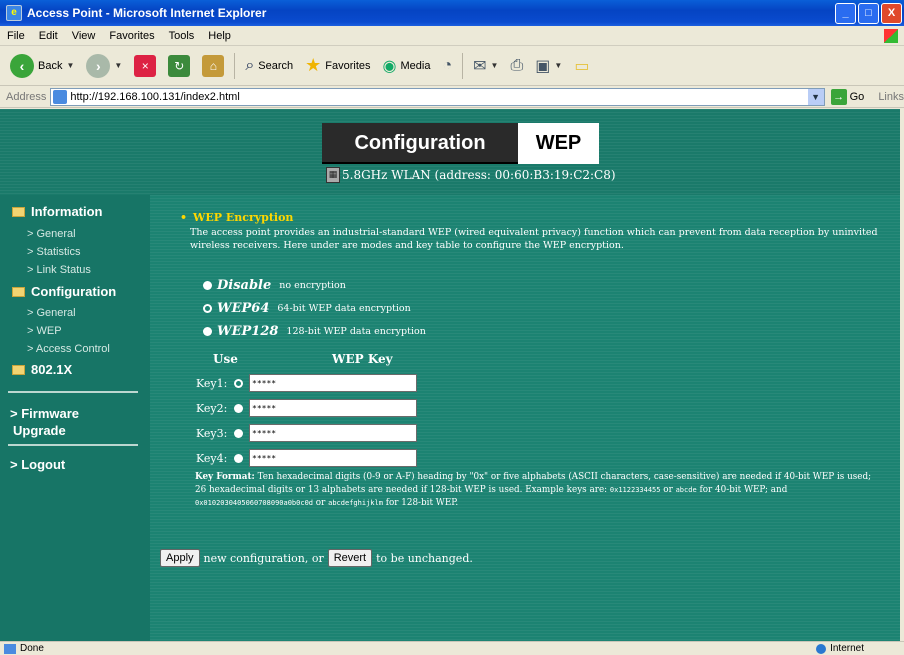 This screenshot has width=904, height=655. I want to click on messenger-button: ▭, so click(581, 66).